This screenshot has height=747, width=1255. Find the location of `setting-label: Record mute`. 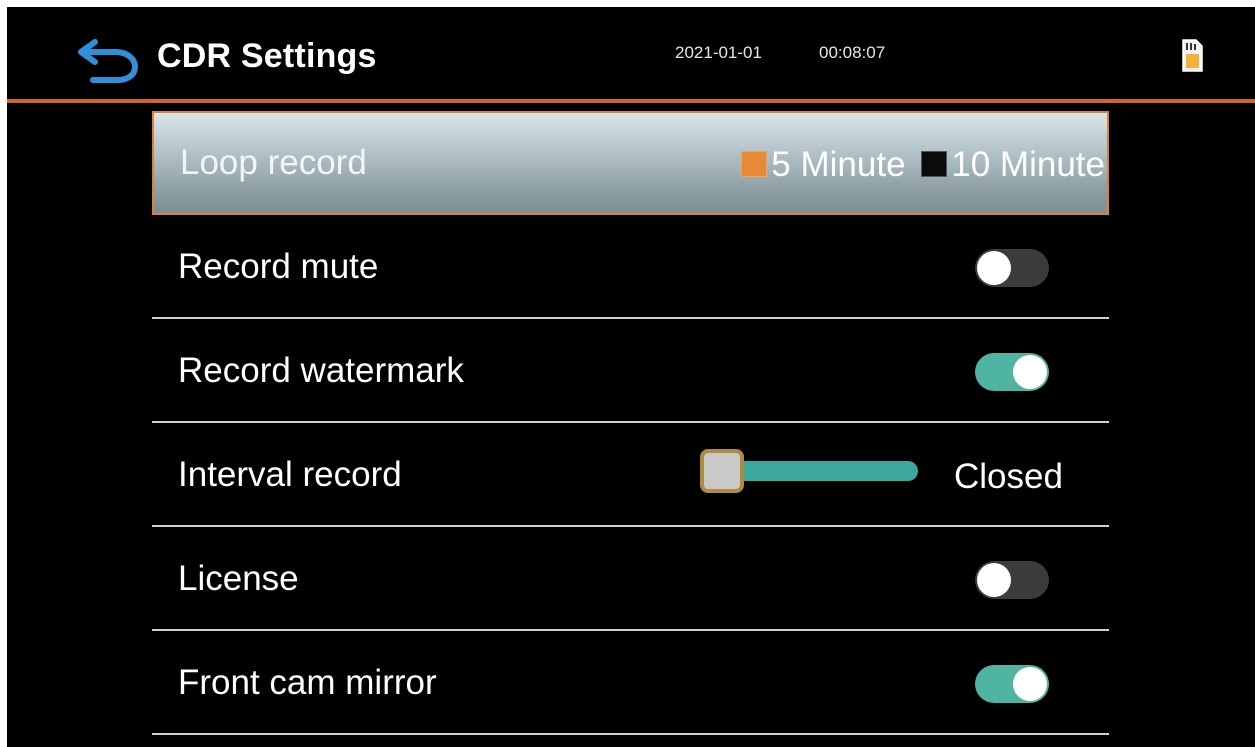

setting-label: Record mute is located at coordinates (278, 266).